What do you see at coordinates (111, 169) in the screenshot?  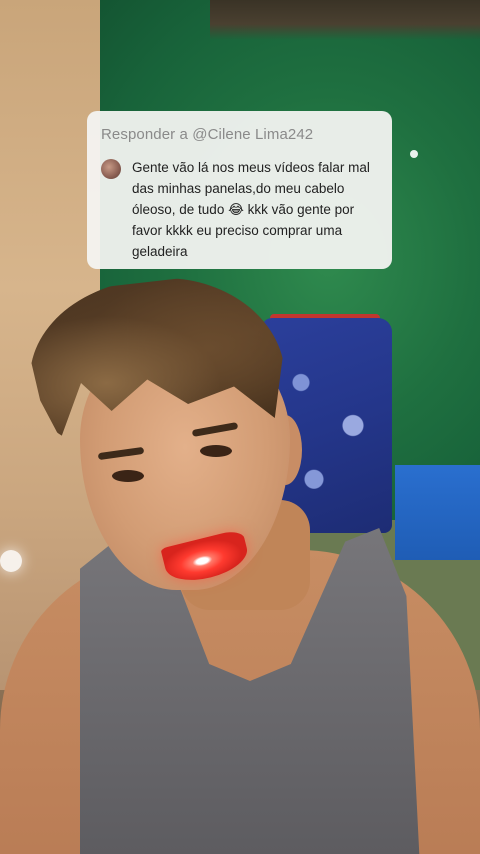 I see `commenter-avatar` at bounding box center [111, 169].